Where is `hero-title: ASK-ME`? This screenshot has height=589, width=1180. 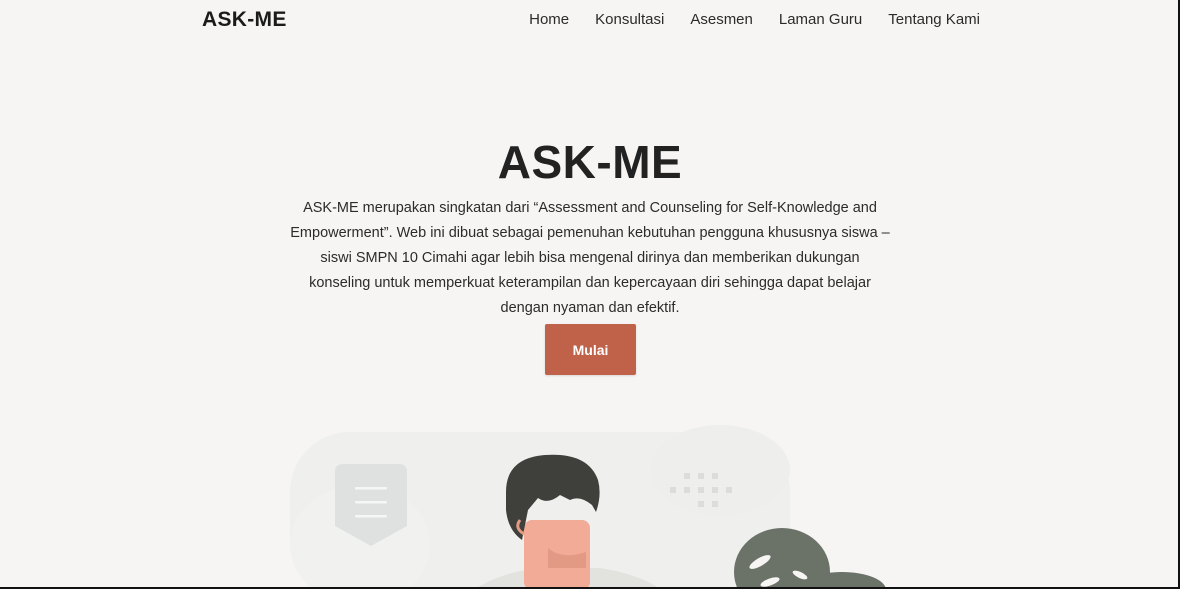 hero-title: ASK-ME is located at coordinates (590, 161).